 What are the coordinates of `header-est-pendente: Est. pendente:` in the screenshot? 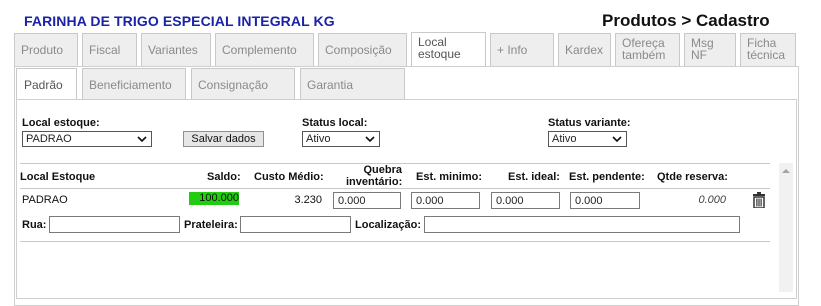 It's located at (607, 177).